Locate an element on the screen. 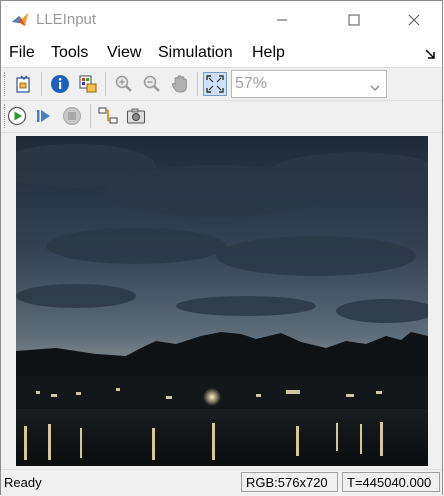 The height and width of the screenshot is (496, 444). step-forward-icon is located at coordinates (43, 116).